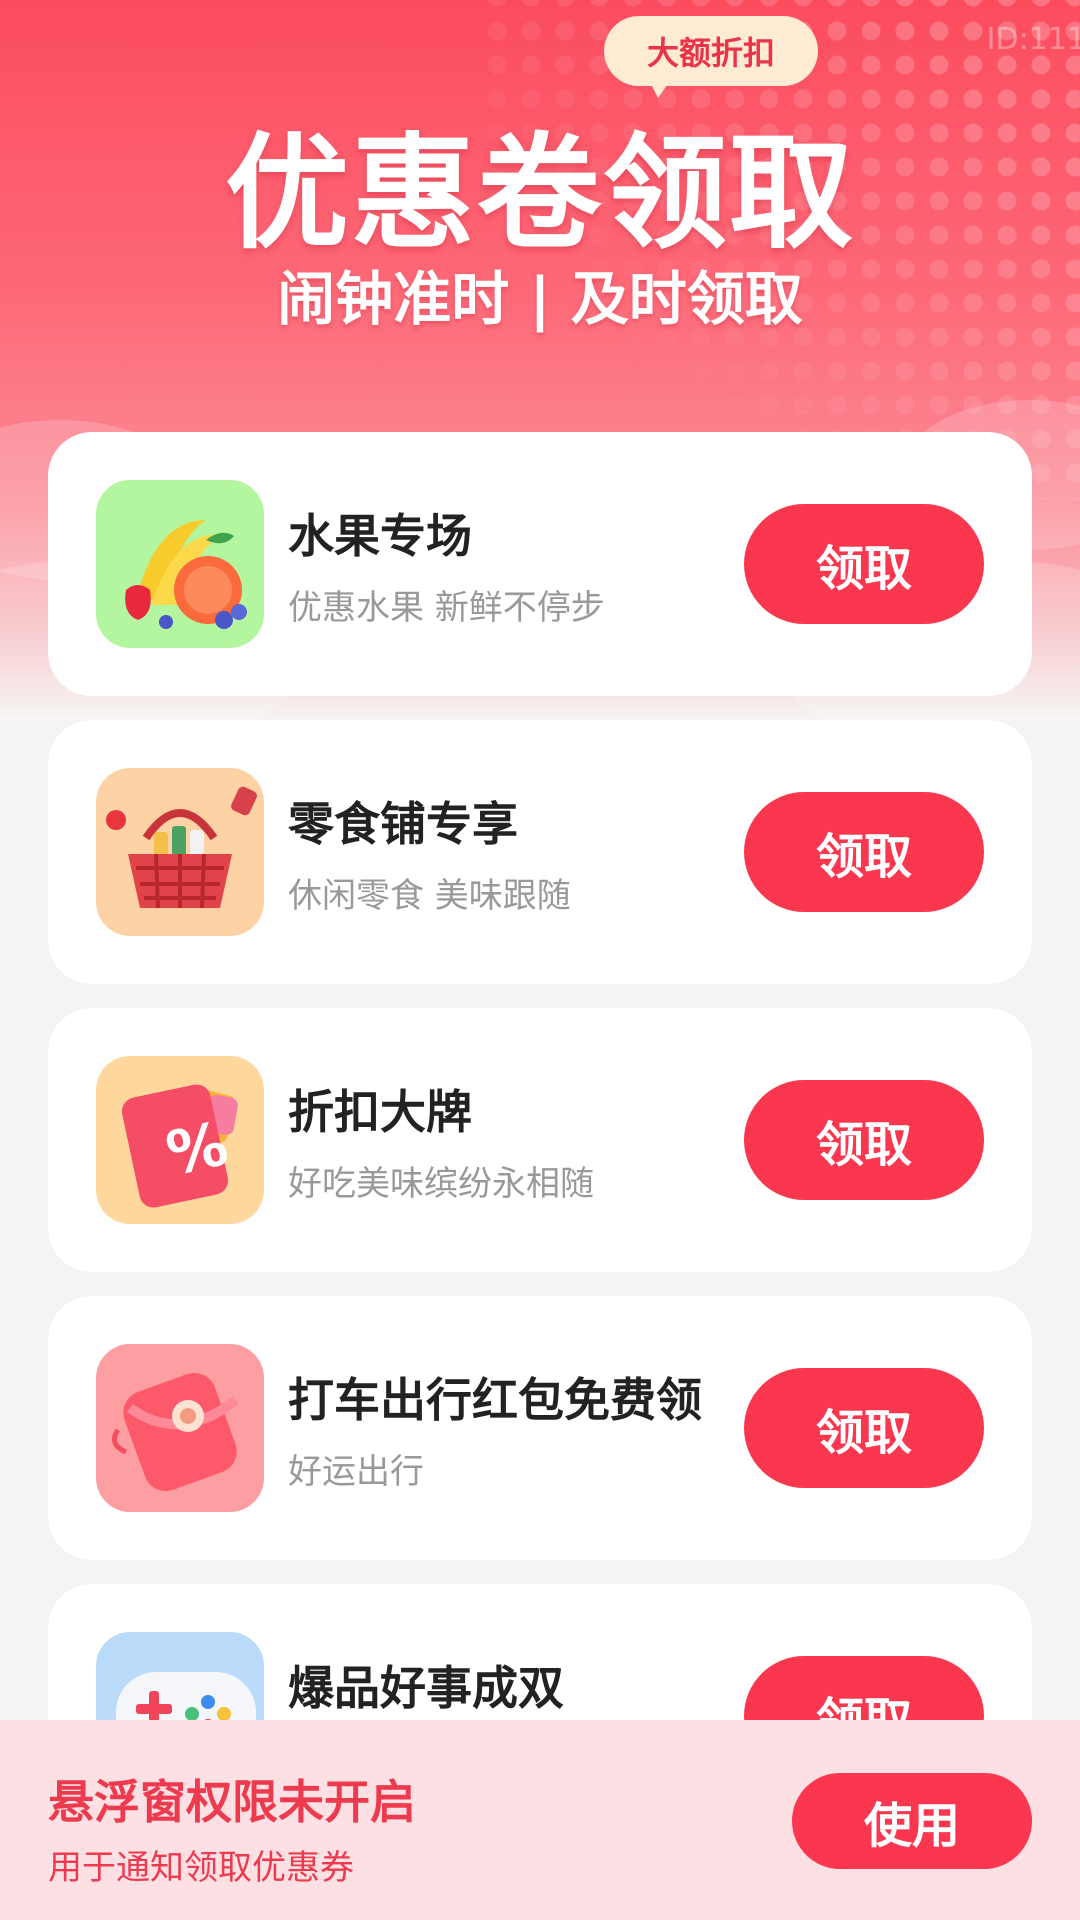 This screenshot has height=1920, width=1080. What do you see at coordinates (441, 1184) in the screenshot?
I see `coupon-desc: 好吃美味缤纷永相随` at bounding box center [441, 1184].